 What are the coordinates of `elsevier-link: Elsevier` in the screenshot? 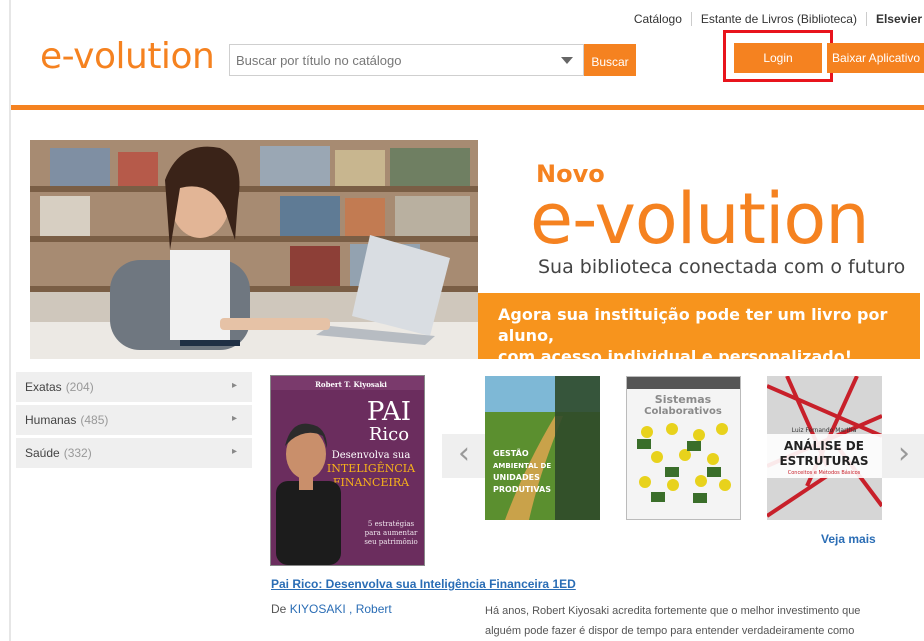 It's located at (895, 19).